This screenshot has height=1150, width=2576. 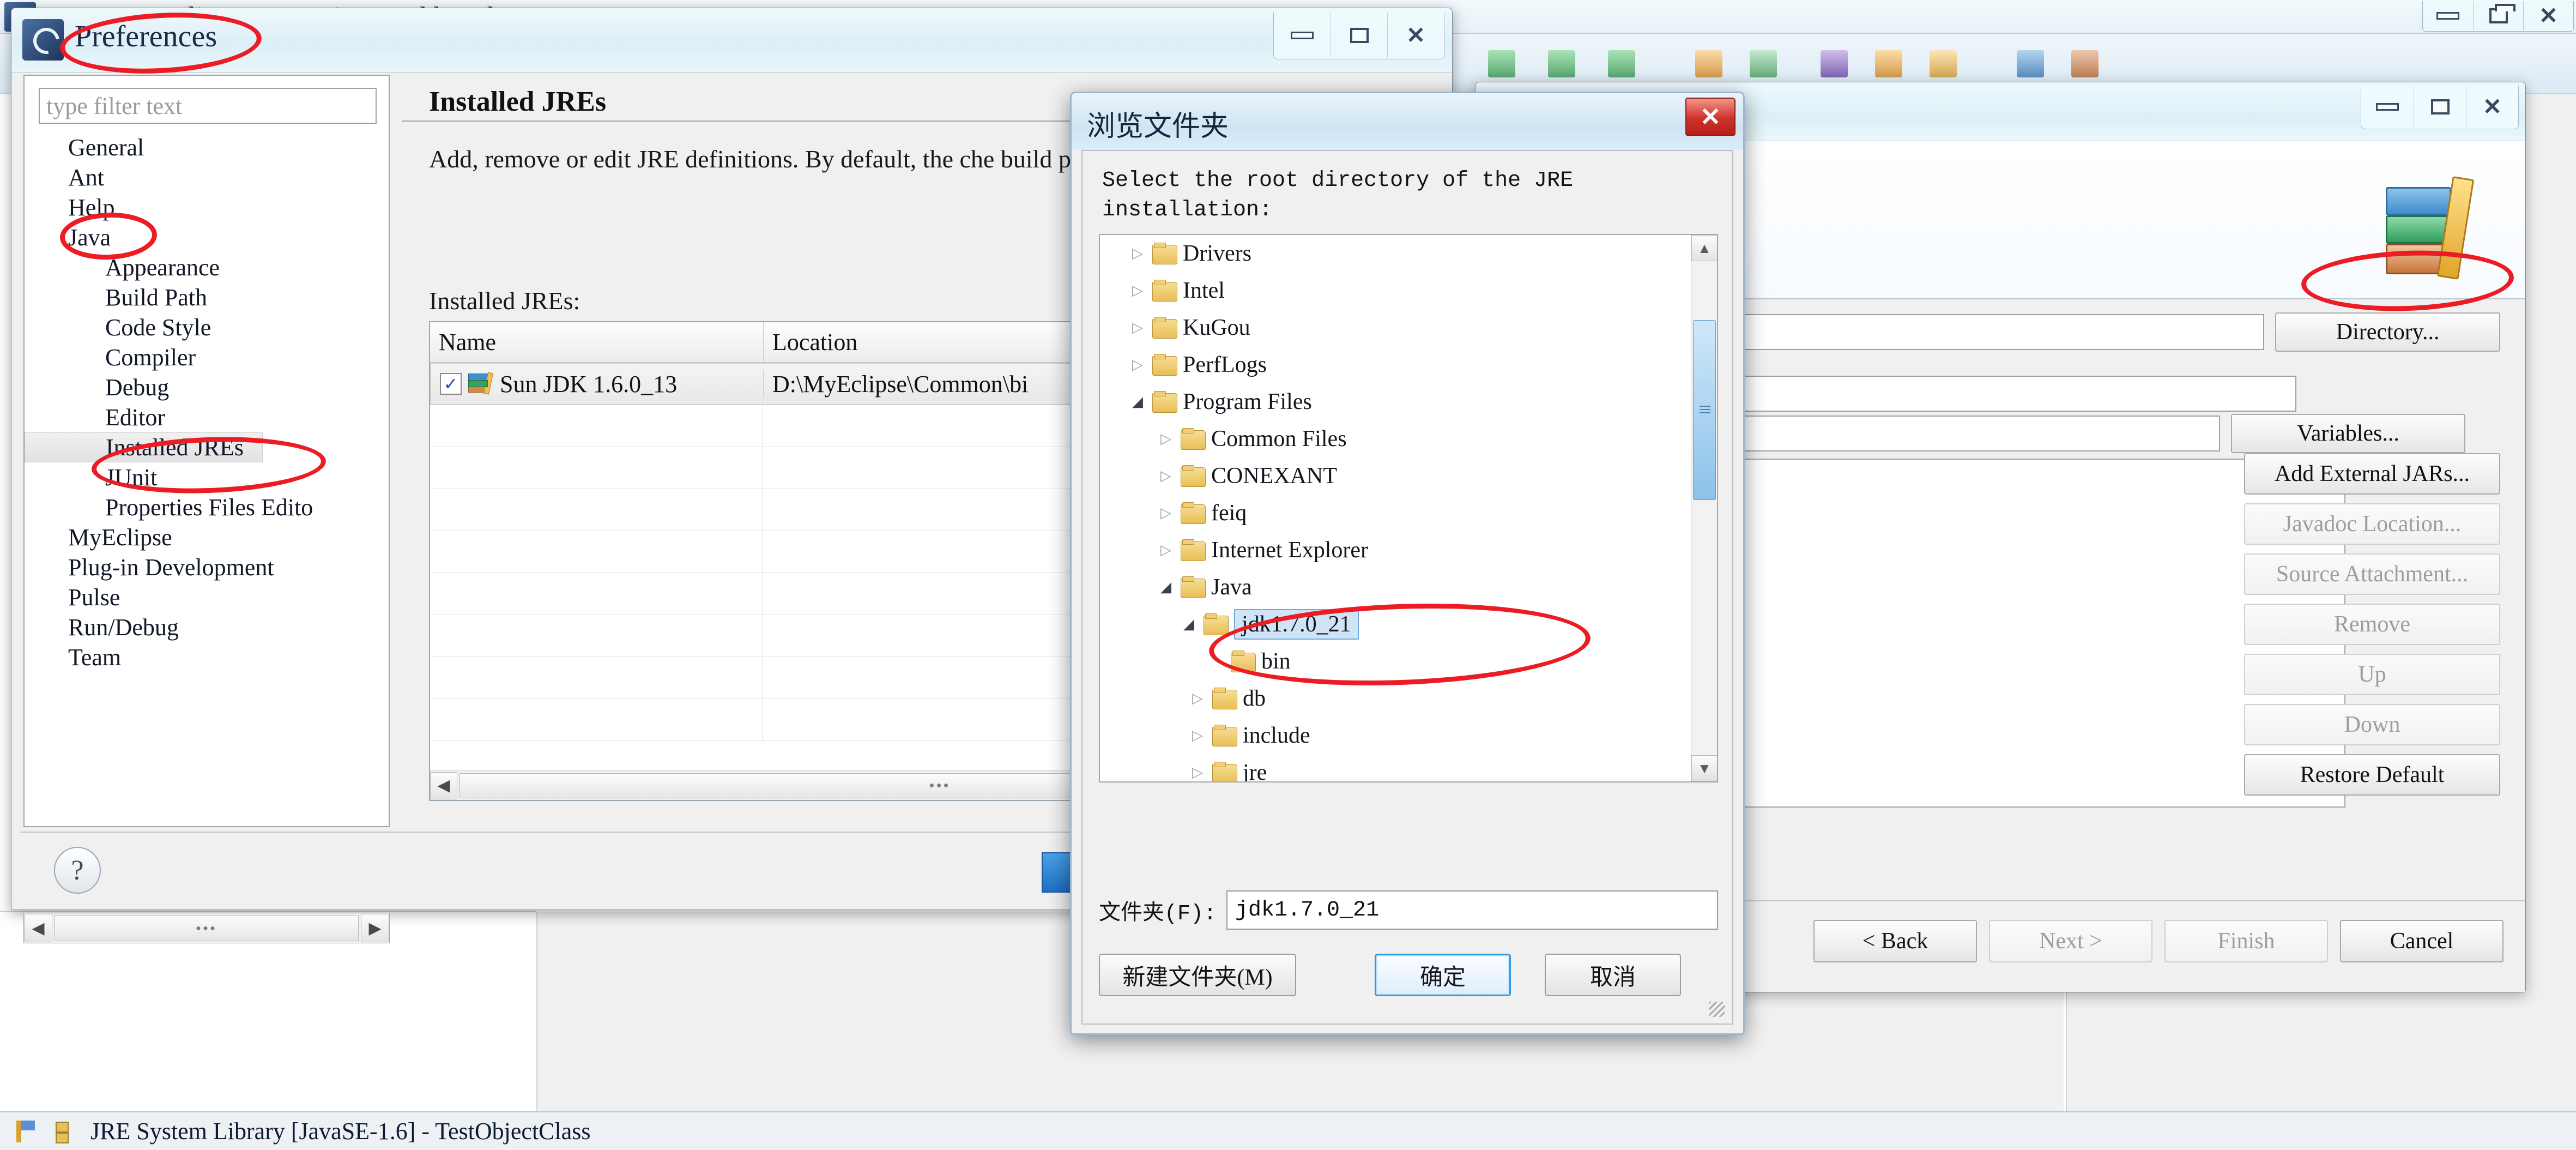 What do you see at coordinates (77, 870) in the screenshot?
I see `help-button: ?` at bounding box center [77, 870].